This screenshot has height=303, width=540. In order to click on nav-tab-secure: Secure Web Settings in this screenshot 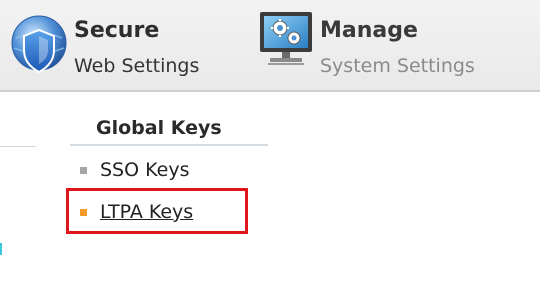, I will do `click(124, 47)`.